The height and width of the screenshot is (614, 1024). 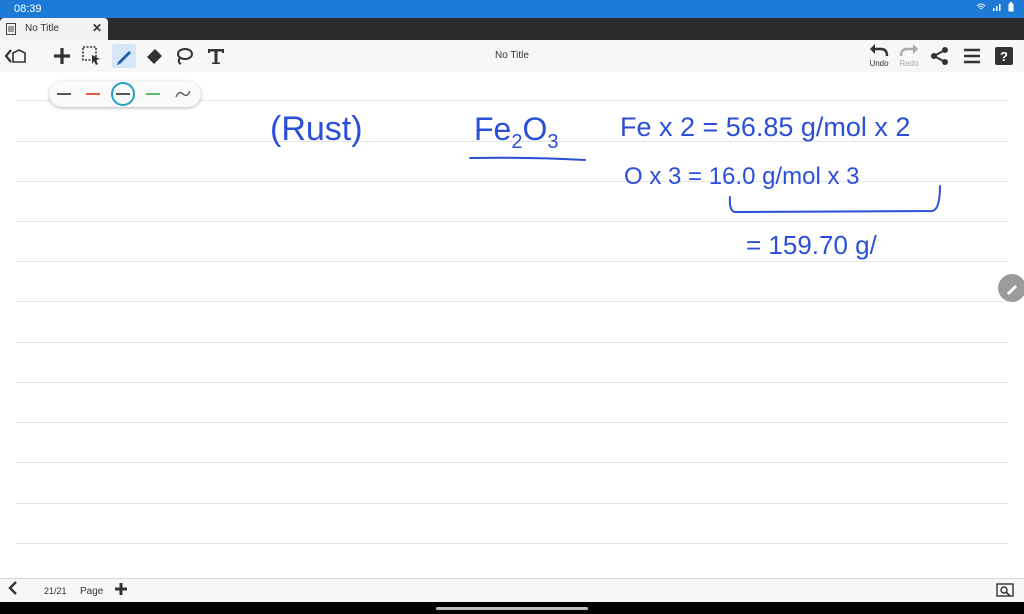 I want to click on home-handle, so click(x=512, y=608).